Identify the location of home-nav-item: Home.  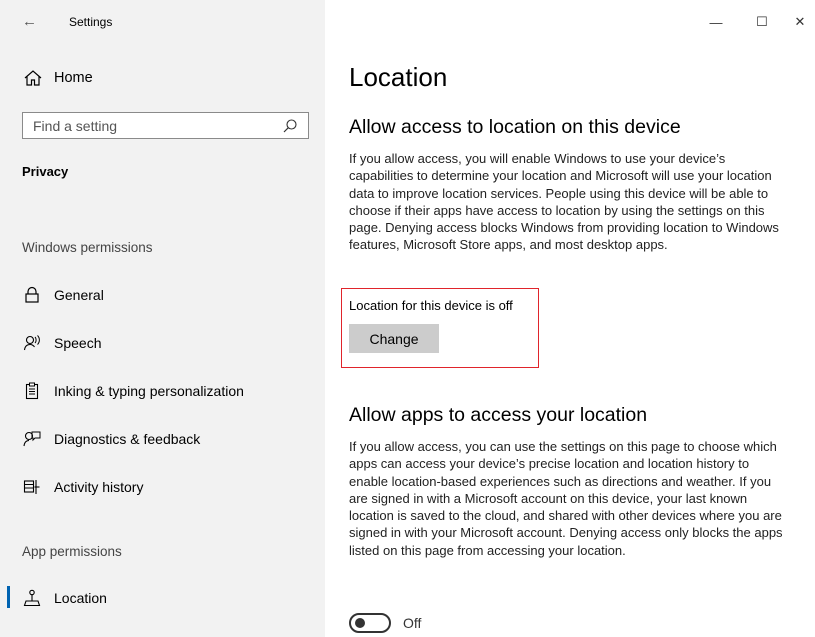
(167, 78).